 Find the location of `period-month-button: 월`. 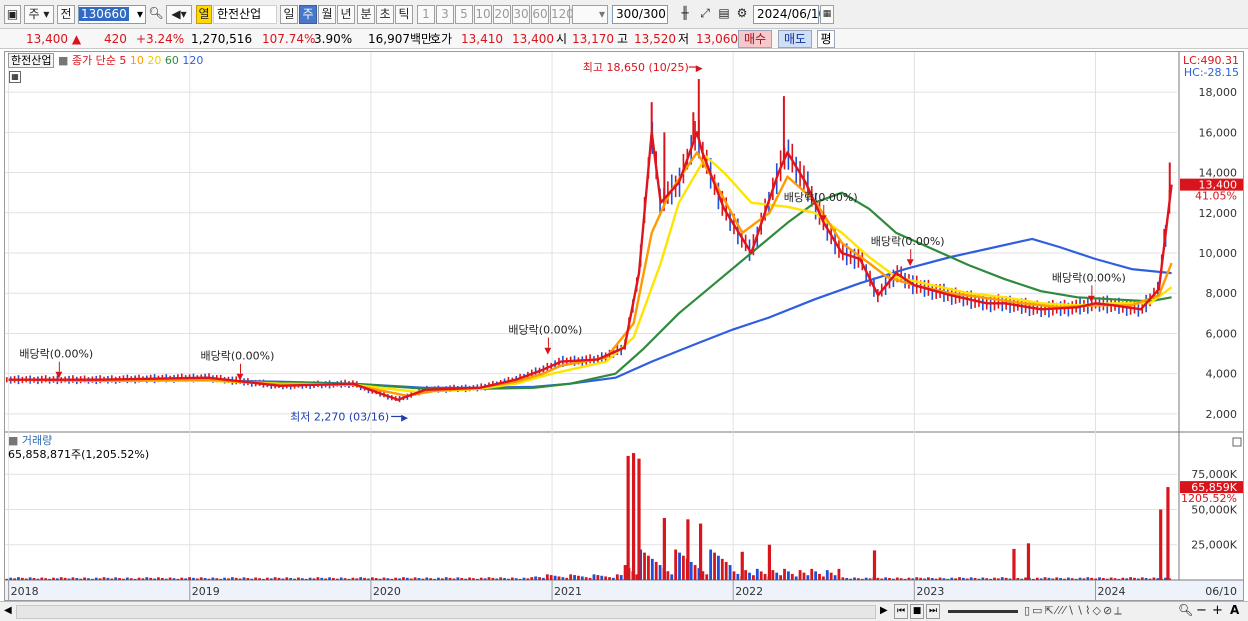

period-month-button: 월 is located at coordinates (327, 14).